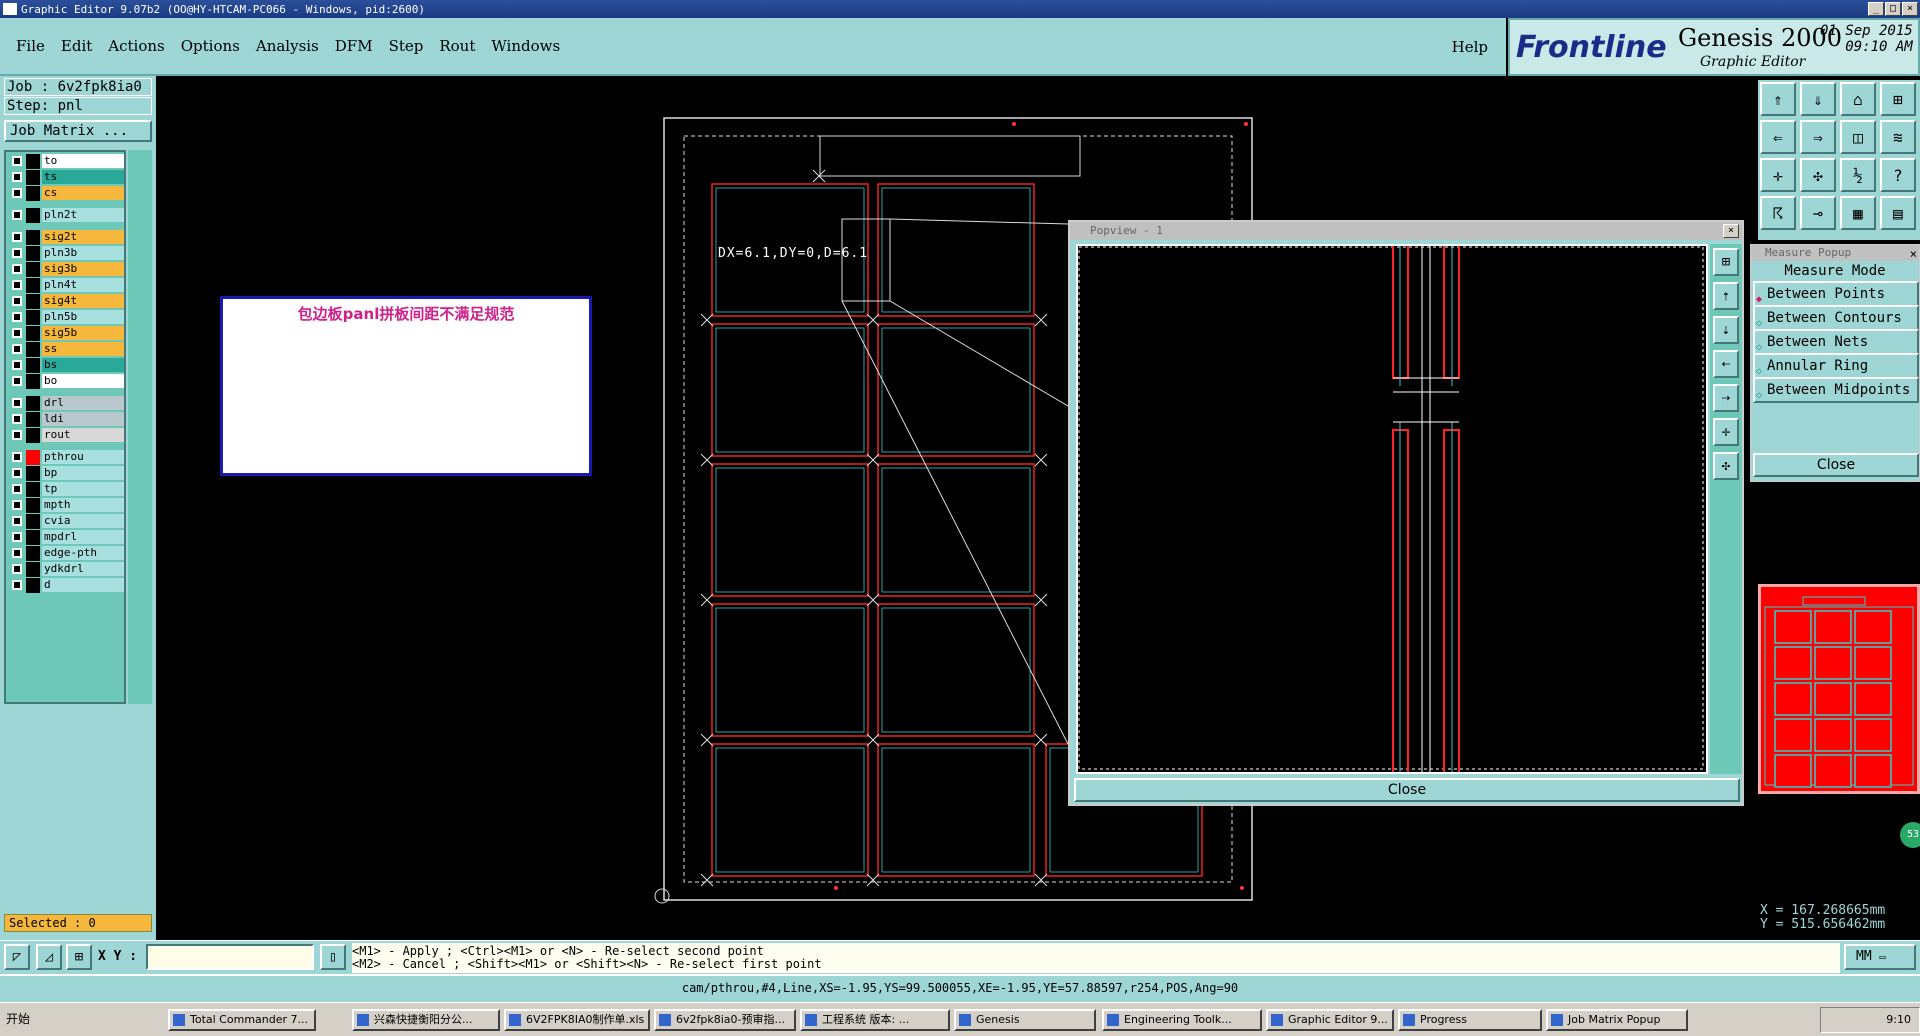  Describe the element at coordinates (287, 46) in the screenshot. I see `menu-analysis: Analysis` at that location.